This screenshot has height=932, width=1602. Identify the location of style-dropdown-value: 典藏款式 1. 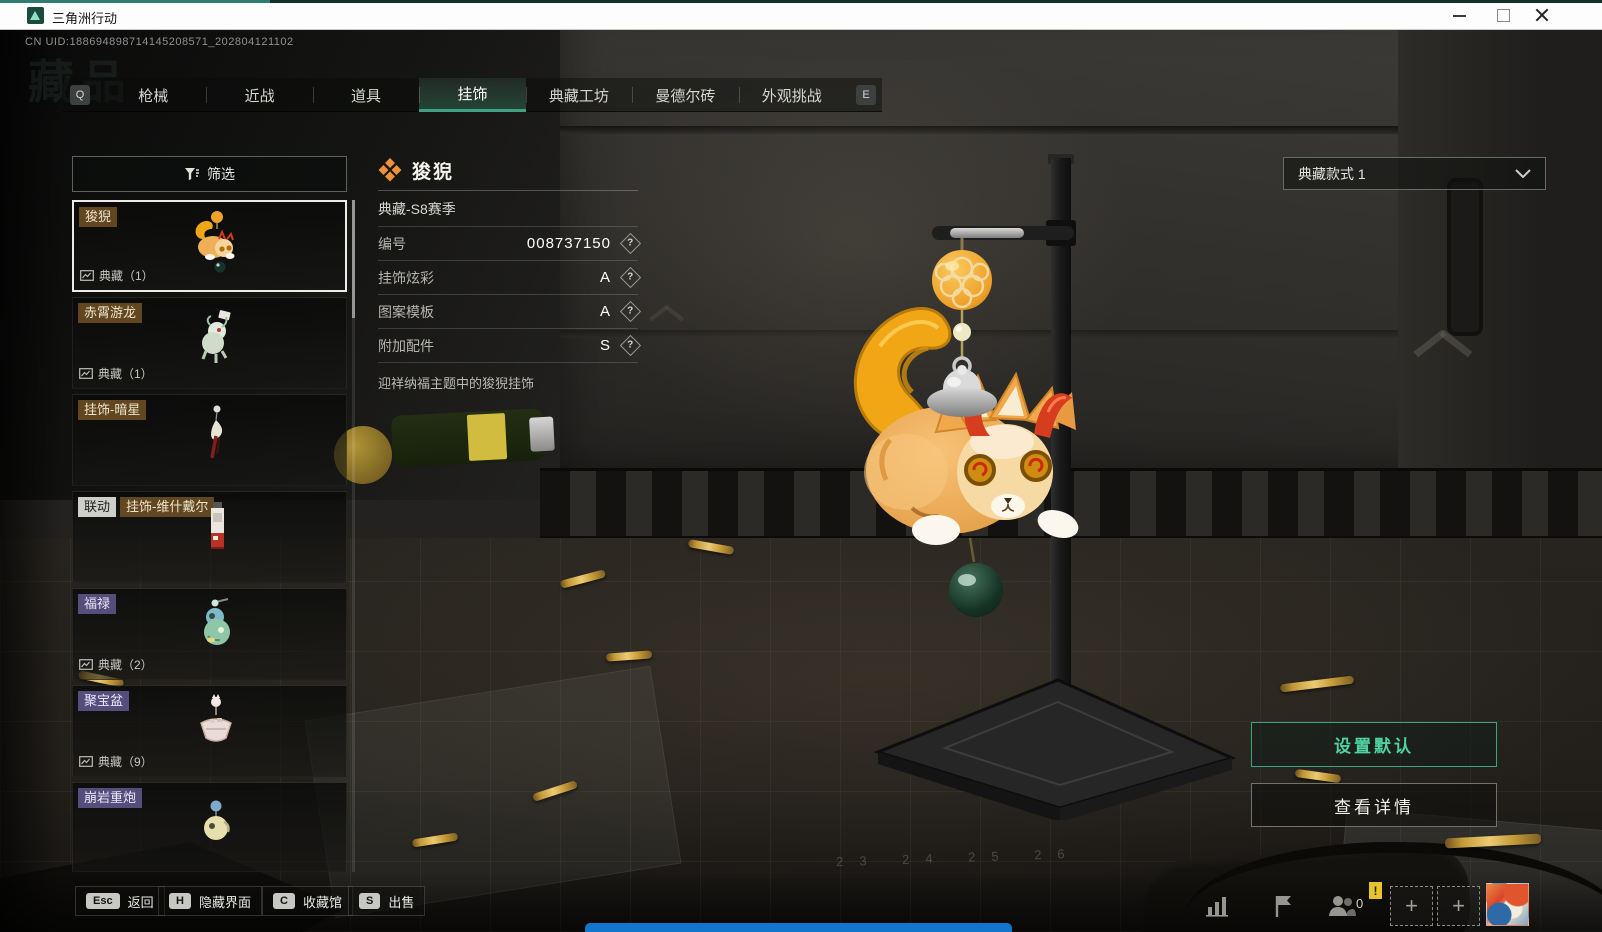
(1332, 173).